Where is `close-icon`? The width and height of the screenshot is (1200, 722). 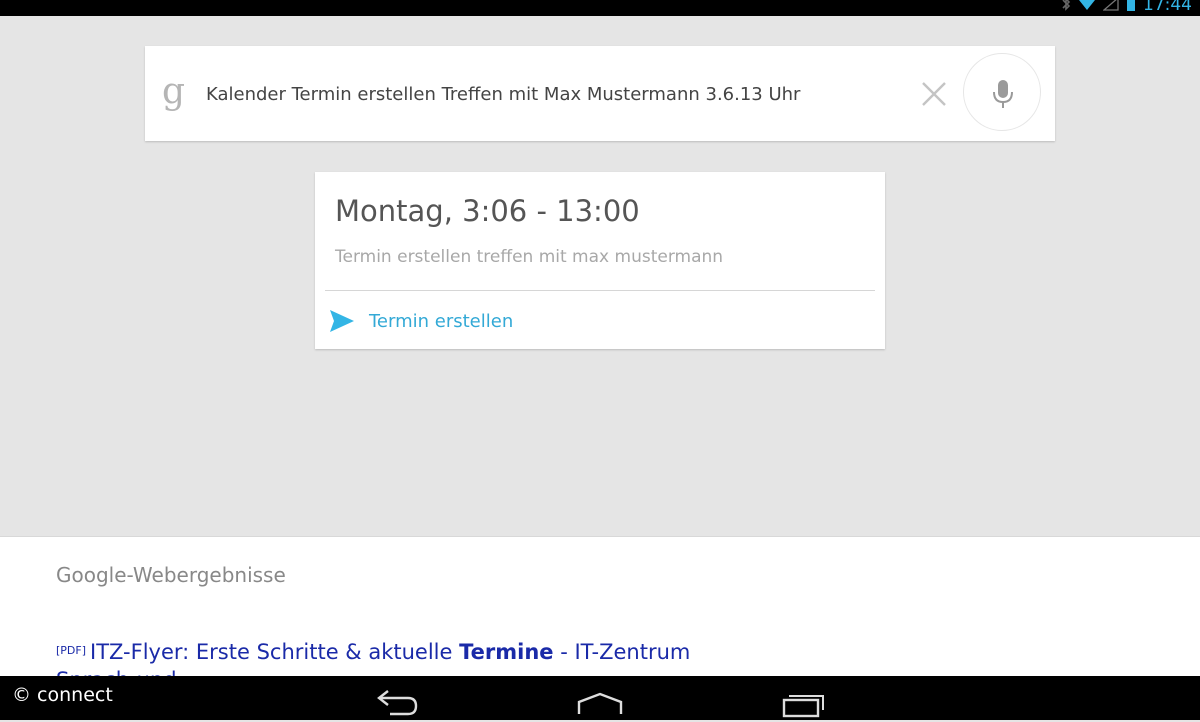 close-icon is located at coordinates (934, 94).